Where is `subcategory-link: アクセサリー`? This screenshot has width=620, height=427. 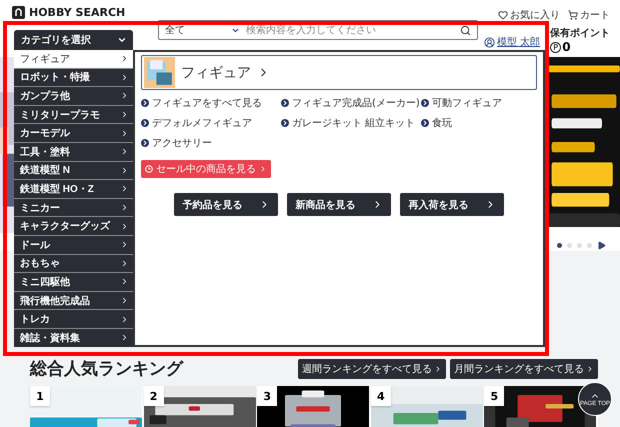
subcategory-link: アクセサリー is located at coordinates (211, 143).